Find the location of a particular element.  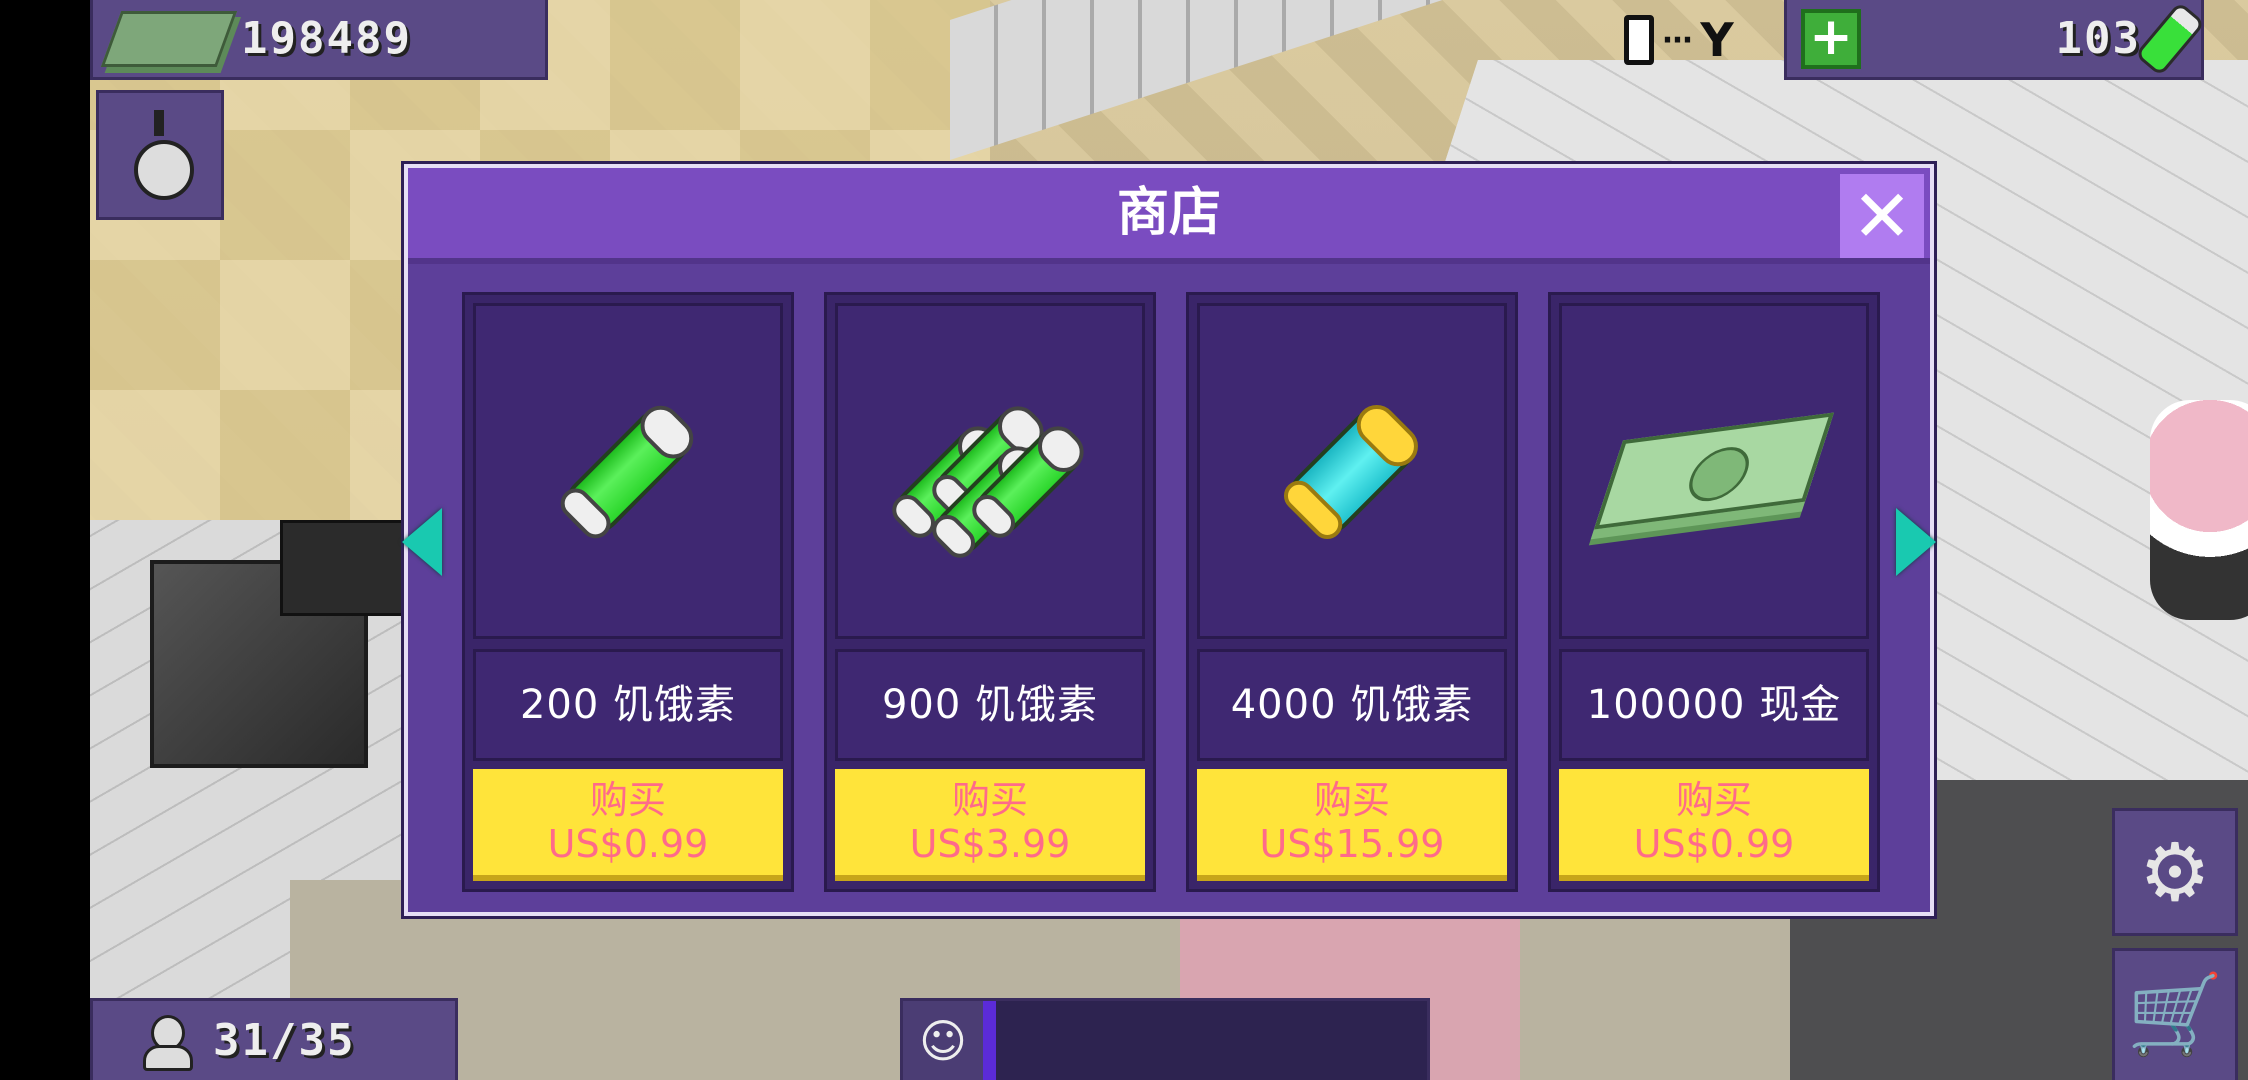

happiness-progress-fill is located at coordinates (990, 1040).